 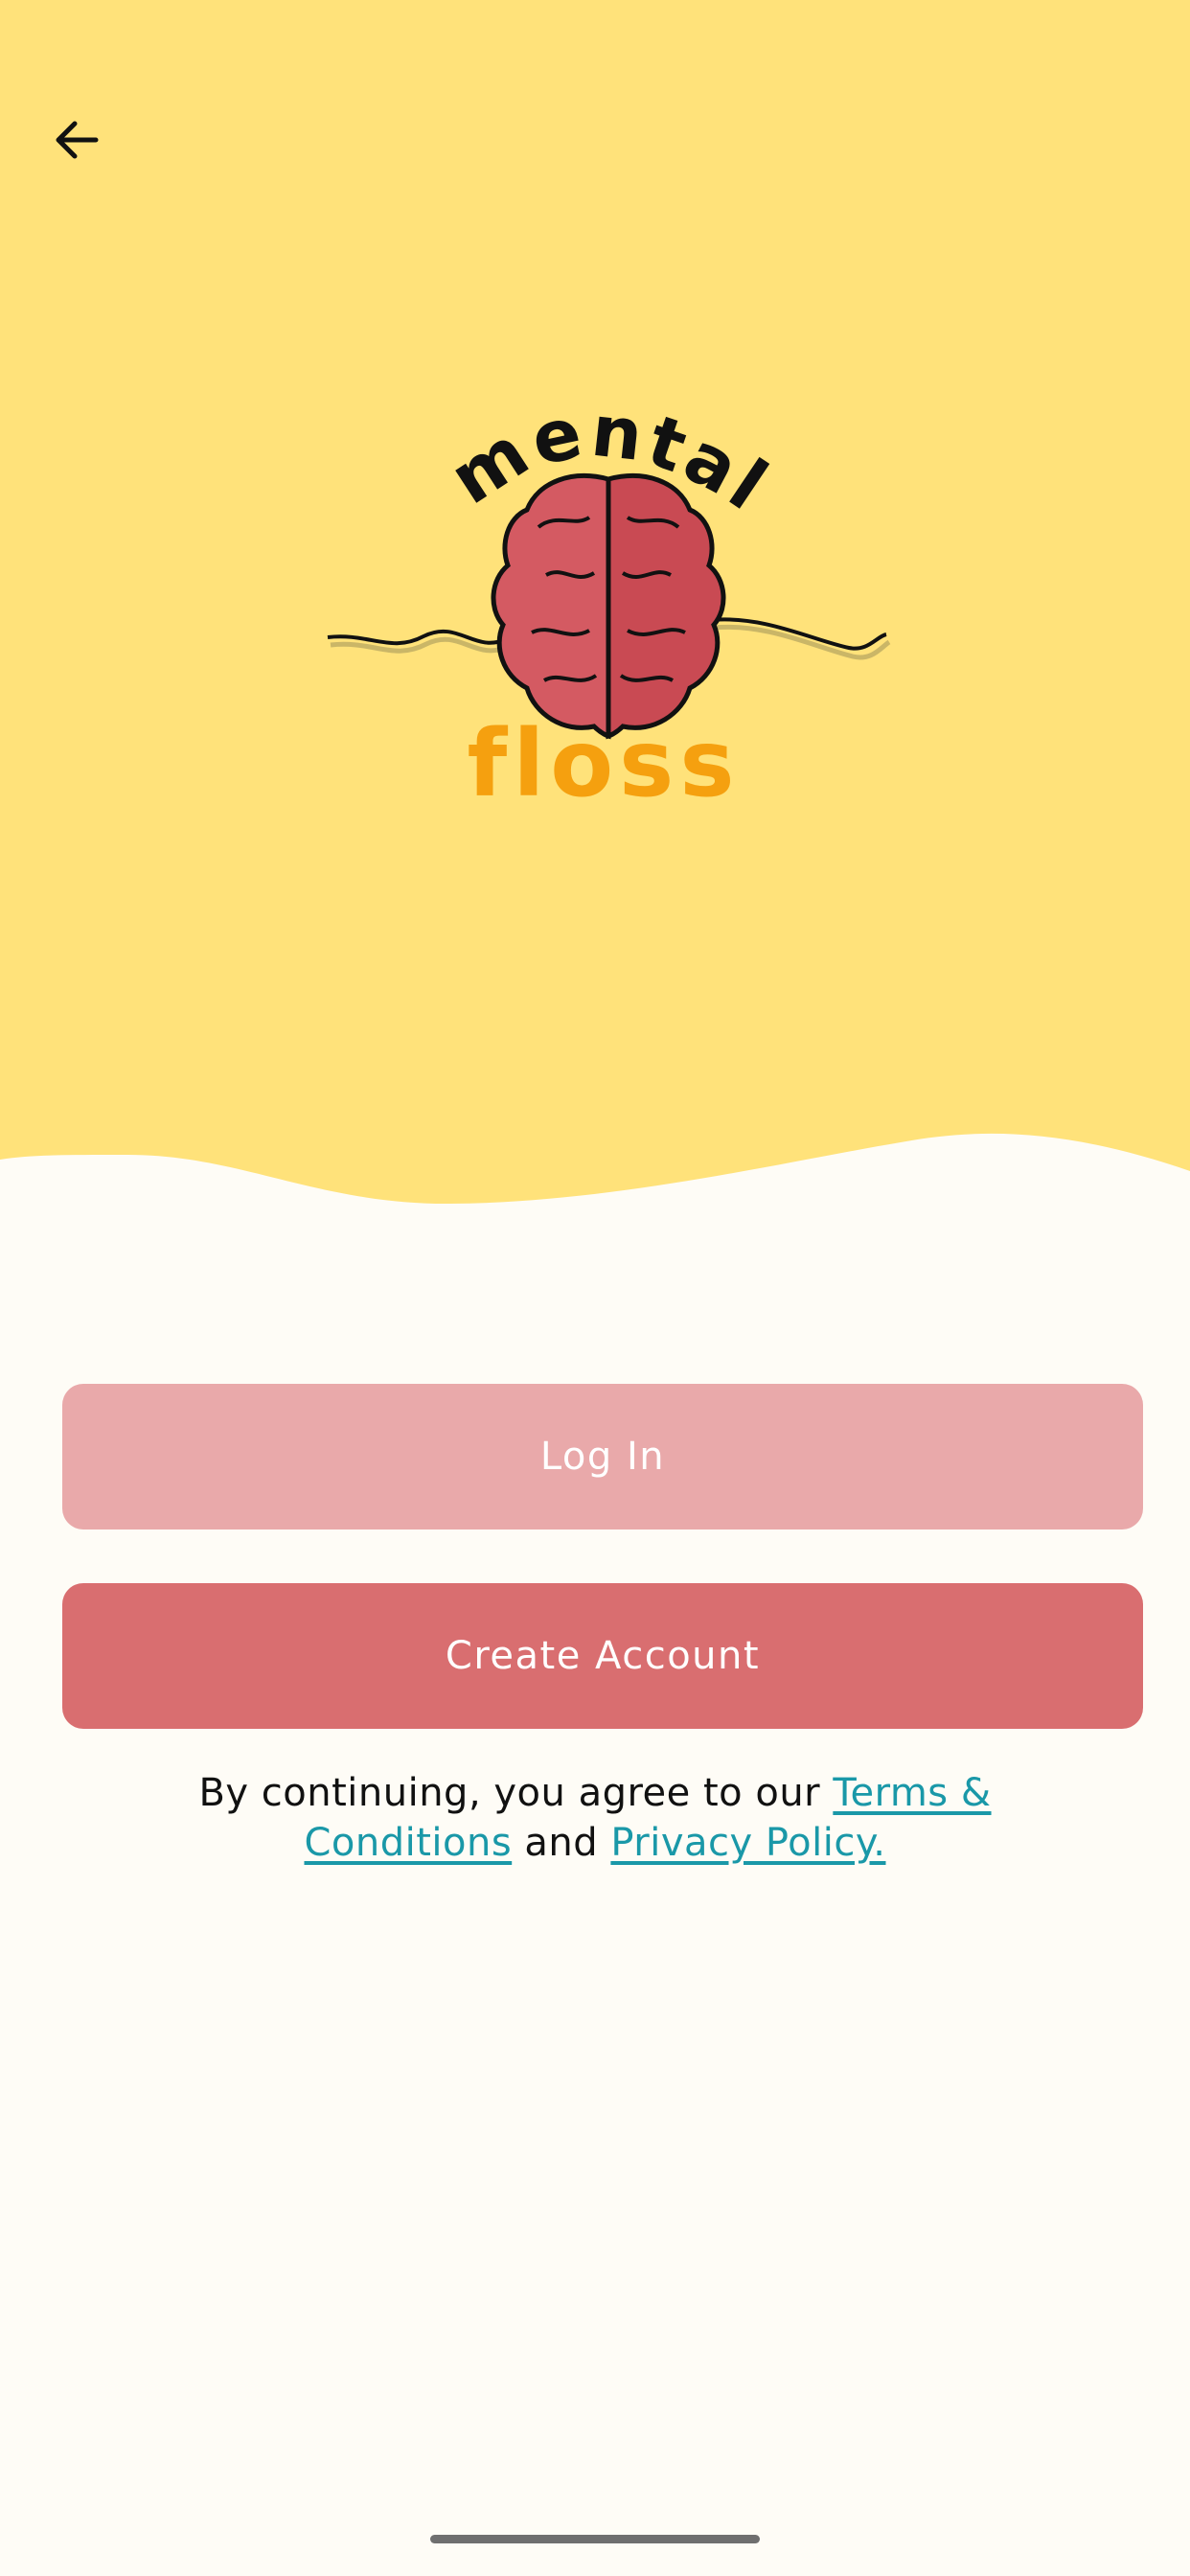 What do you see at coordinates (608, 606) in the screenshot?
I see `brain-icon` at bounding box center [608, 606].